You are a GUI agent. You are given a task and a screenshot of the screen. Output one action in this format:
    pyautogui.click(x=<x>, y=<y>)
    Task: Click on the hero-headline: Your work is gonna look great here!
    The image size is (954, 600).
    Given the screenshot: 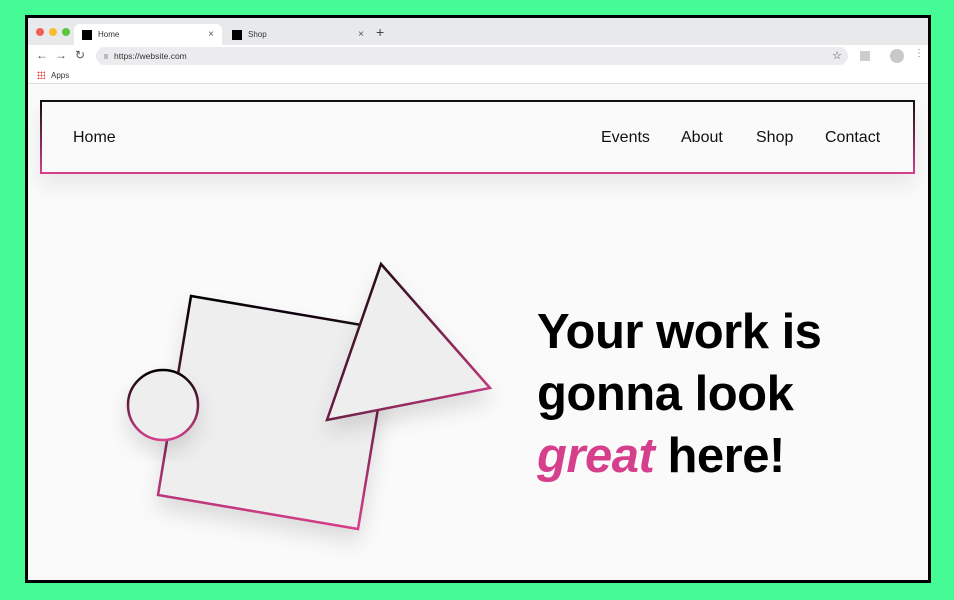 What is the action you would take?
    pyautogui.click(x=679, y=394)
    